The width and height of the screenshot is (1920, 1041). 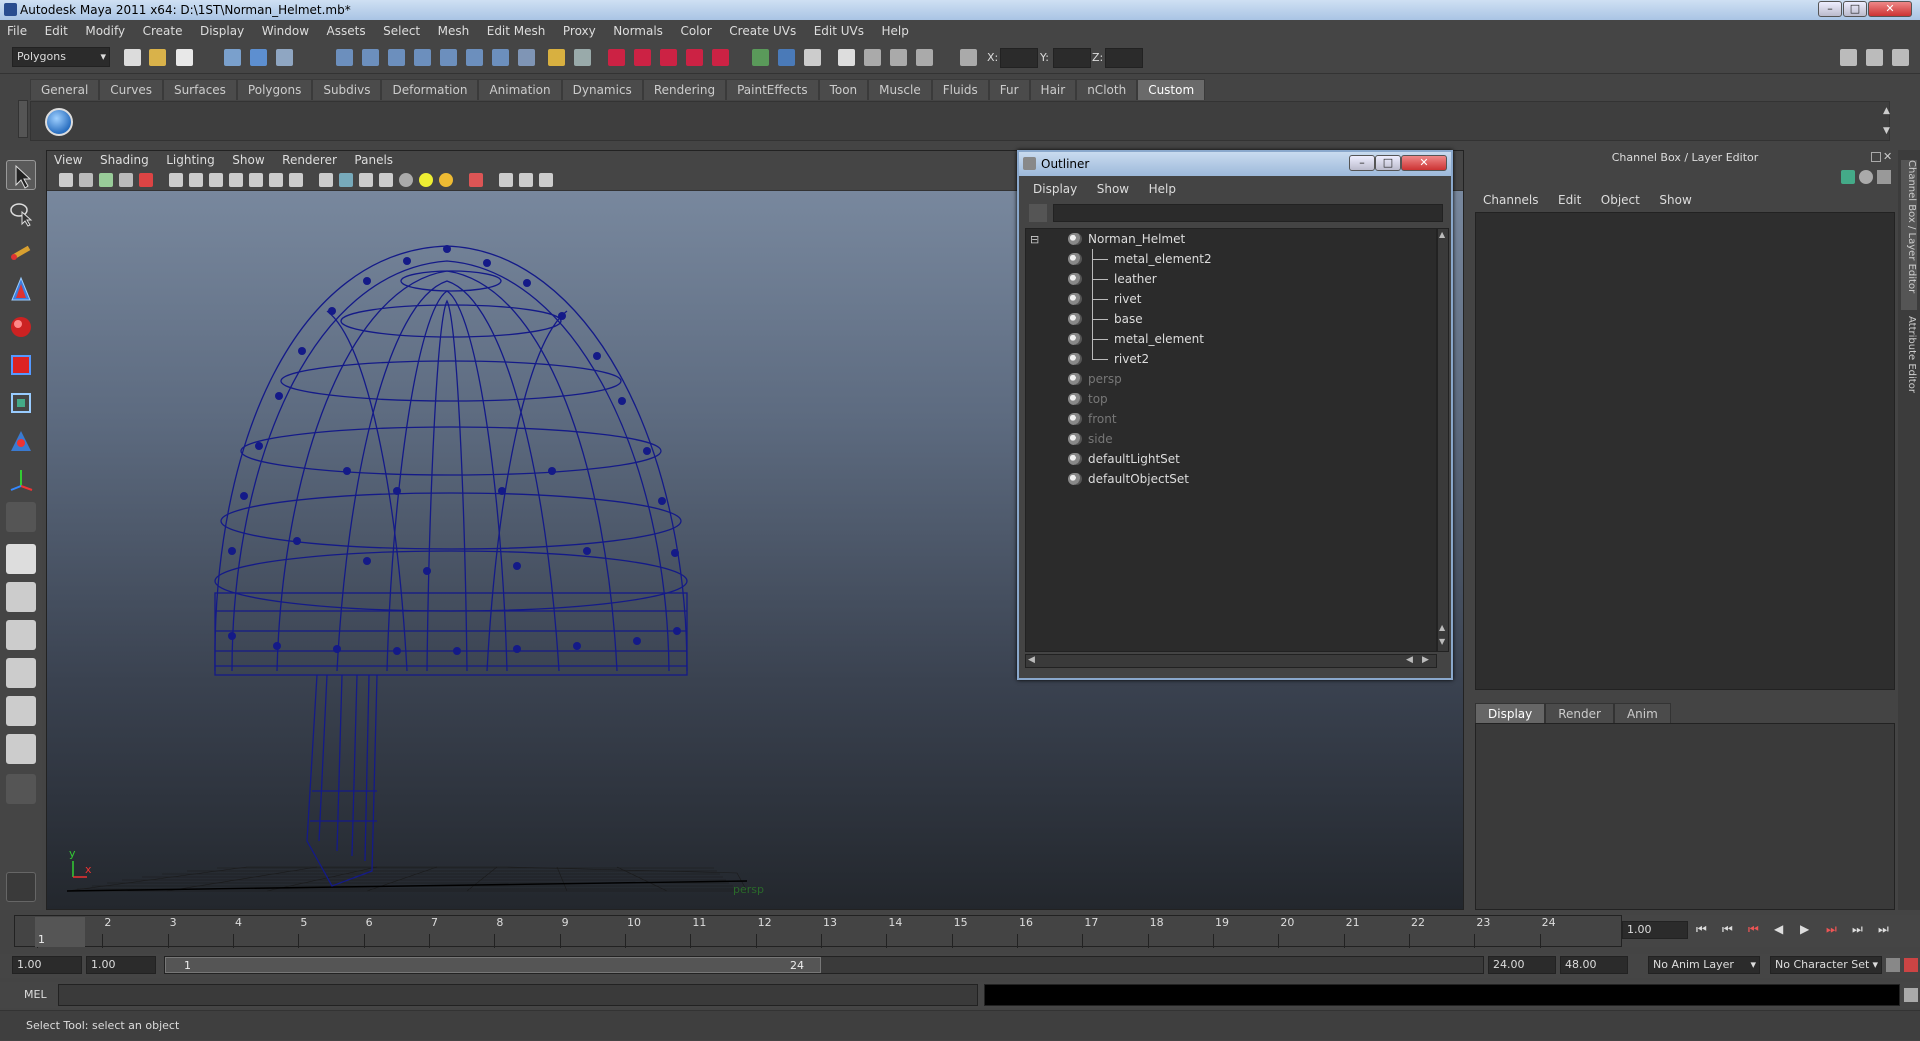 I want to click on shelf-tab-painteffects: PaintEffects, so click(x=772, y=89).